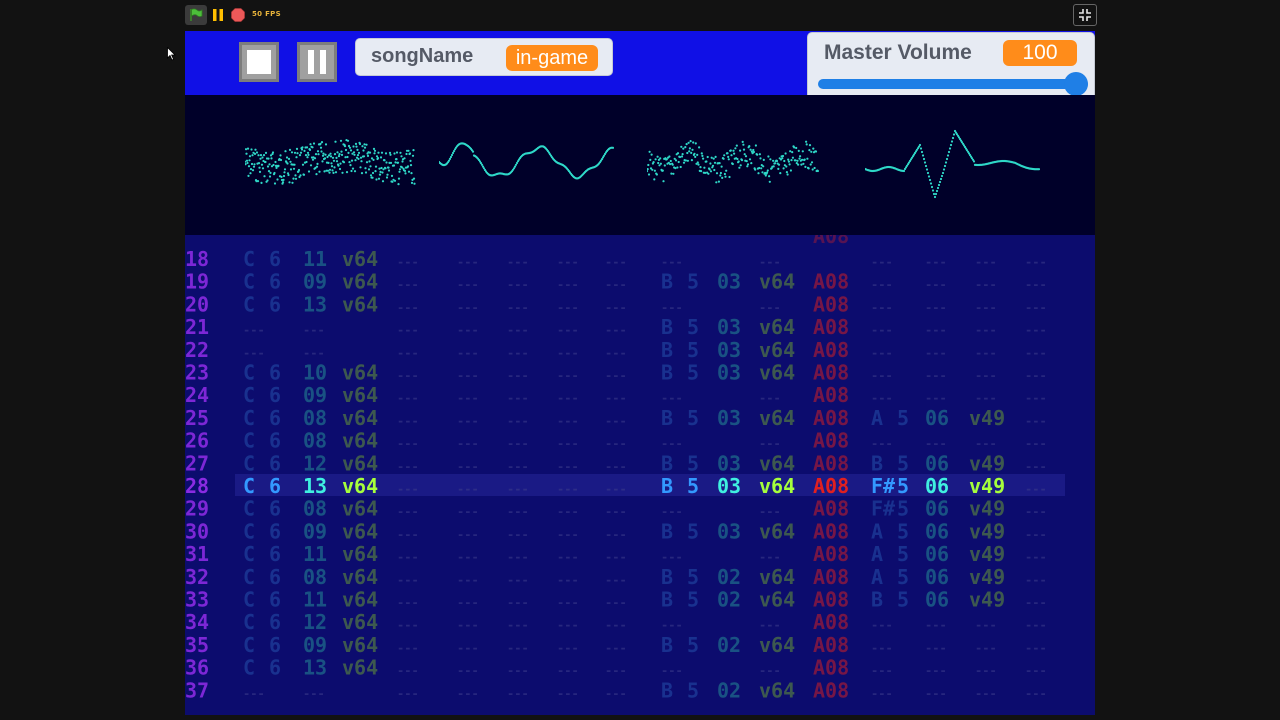  I want to click on note-octave: 5, so click(693, 418).